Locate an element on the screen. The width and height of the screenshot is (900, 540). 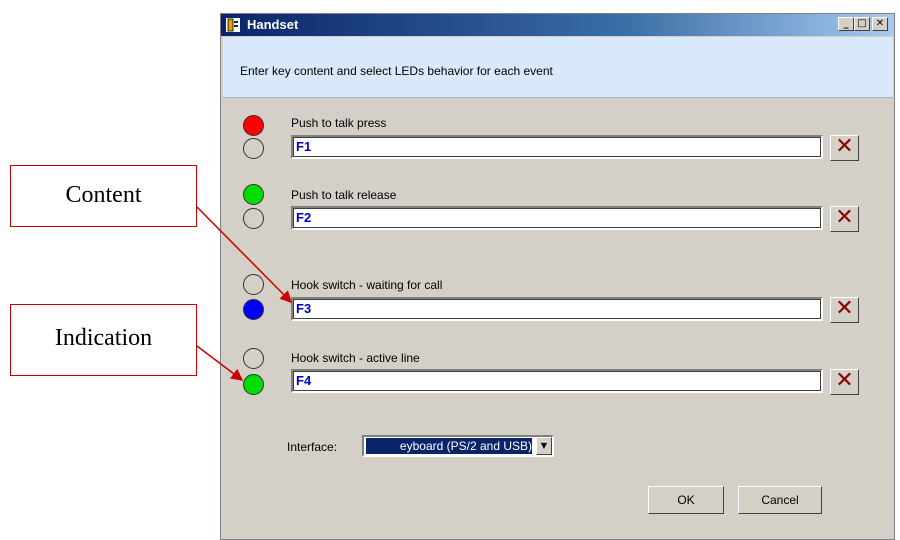
ok-button: OK is located at coordinates (686, 500).